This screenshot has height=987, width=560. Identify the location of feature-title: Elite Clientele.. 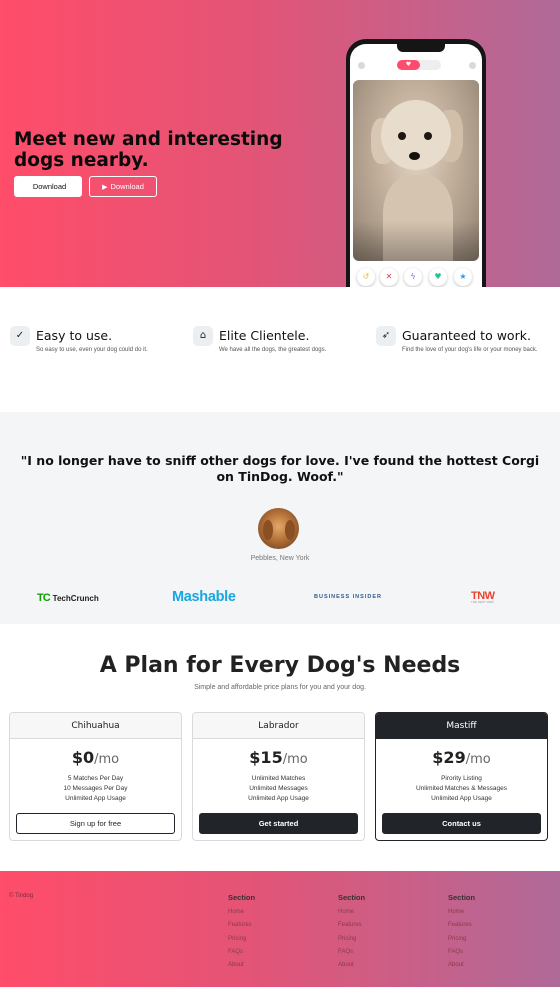
(264, 335).